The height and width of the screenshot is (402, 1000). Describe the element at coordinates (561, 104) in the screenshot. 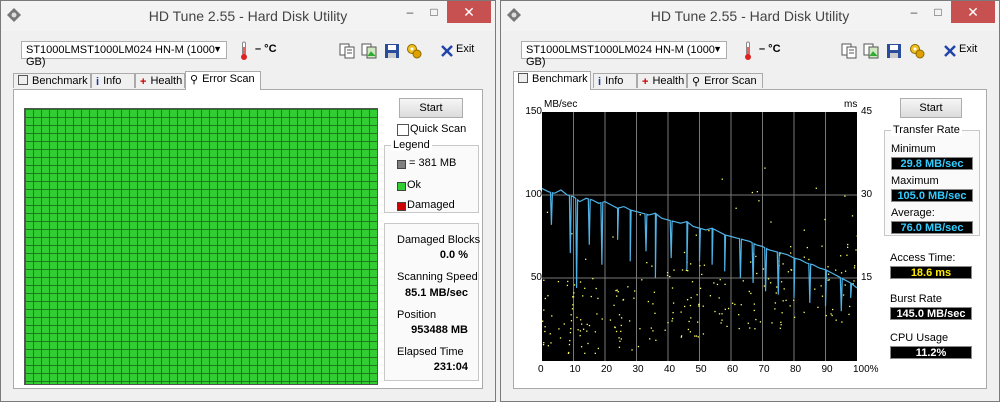

I see `y-axis-unit: MB/sec` at that location.